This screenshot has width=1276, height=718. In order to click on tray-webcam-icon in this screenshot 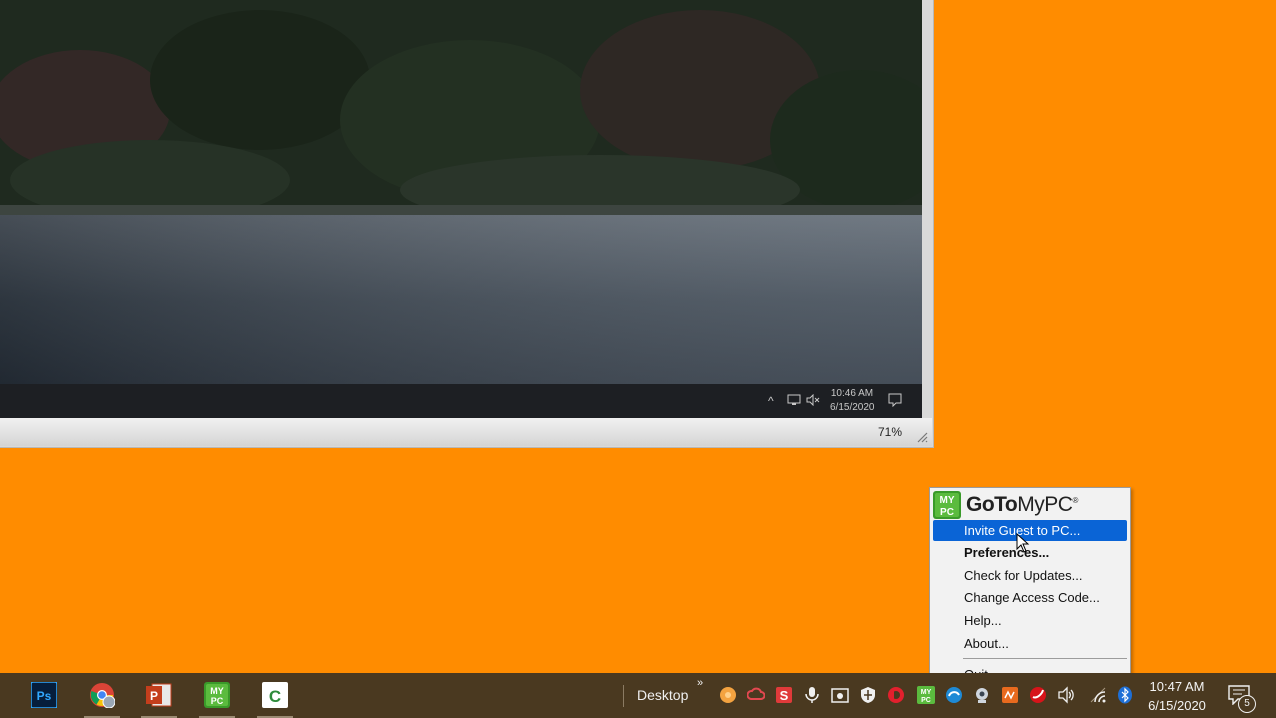, I will do `click(982, 695)`.